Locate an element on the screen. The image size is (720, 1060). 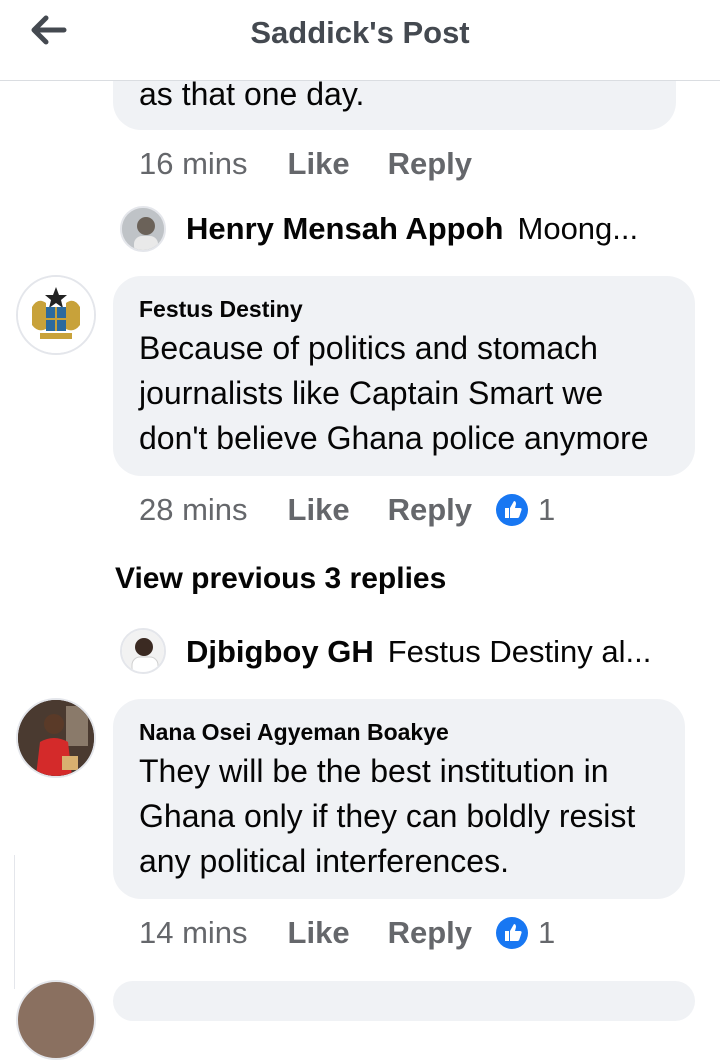
comment-line: They will be the best institution in is located at coordinates (374, 771).